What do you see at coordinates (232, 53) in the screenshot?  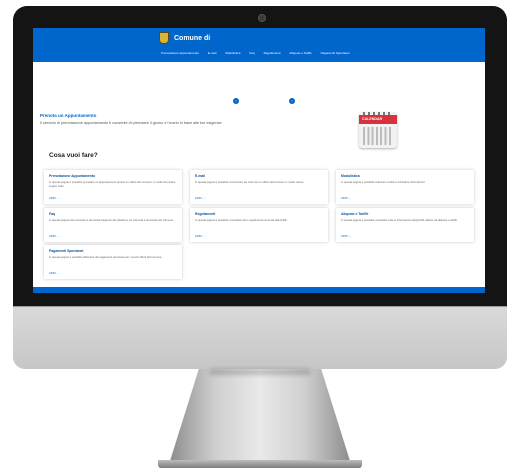 I see `nav-item-modulistica: Modulistica` at bounding box center [232, 53].